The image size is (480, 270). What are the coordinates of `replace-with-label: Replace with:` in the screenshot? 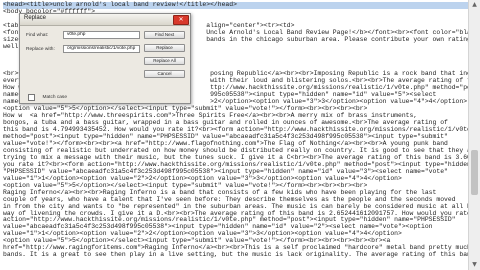 It's located at (40, 49).